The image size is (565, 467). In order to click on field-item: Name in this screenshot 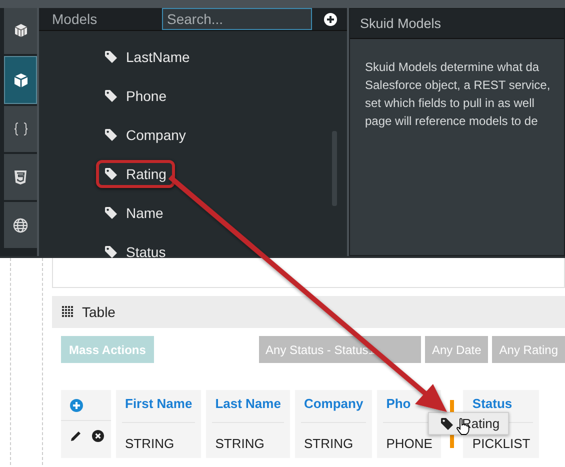, I will do `click(134, 213)`.